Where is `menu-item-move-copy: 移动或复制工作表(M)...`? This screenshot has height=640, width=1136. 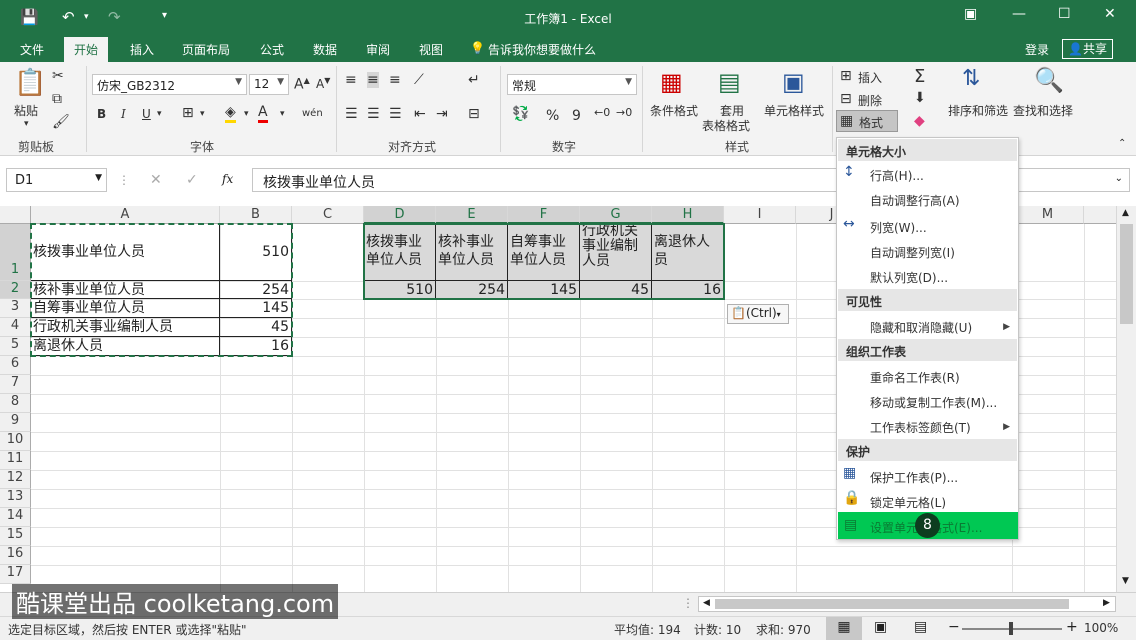
menu-item-move-copy: 移动或复制工作表(M)... is located at coordinates (933, 402).